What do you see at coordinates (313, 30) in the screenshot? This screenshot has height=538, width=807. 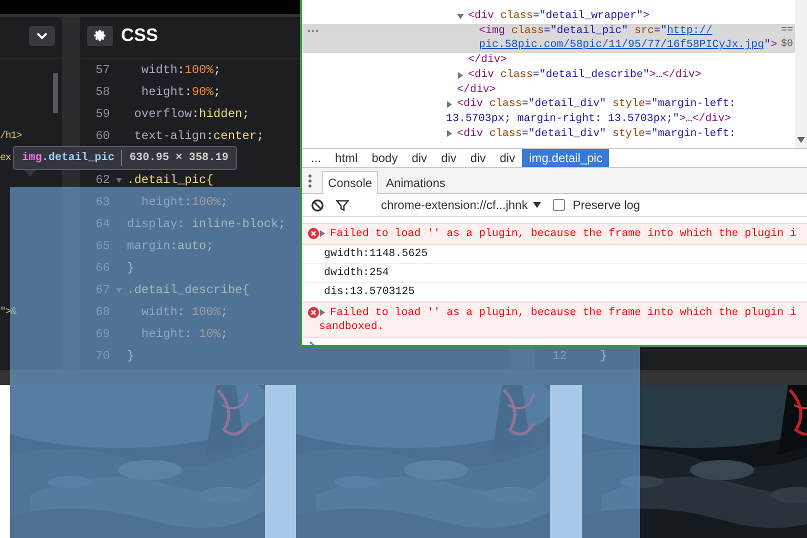 I see `more-icon` at bounding box center [313, 30].